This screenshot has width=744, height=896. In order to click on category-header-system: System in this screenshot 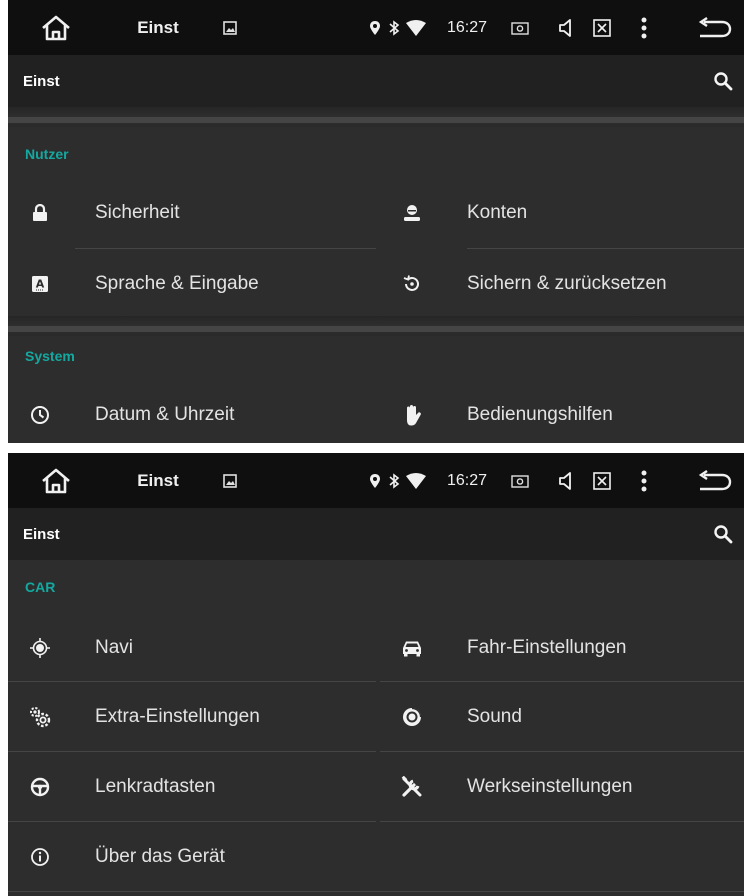, I will do `click(50, 356)`.